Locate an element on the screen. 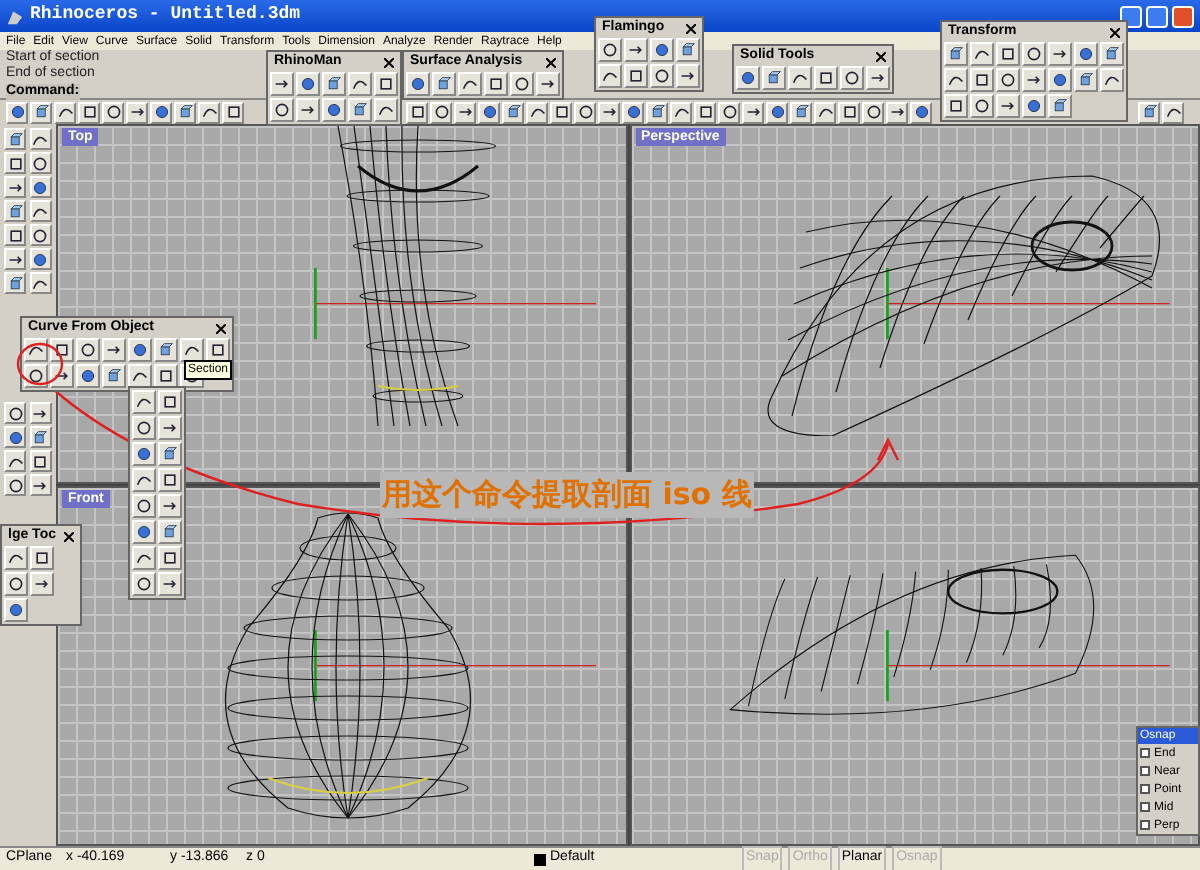  window-title: Rhinoceros - Untitled.3dm is located at coordinates (165, 15).